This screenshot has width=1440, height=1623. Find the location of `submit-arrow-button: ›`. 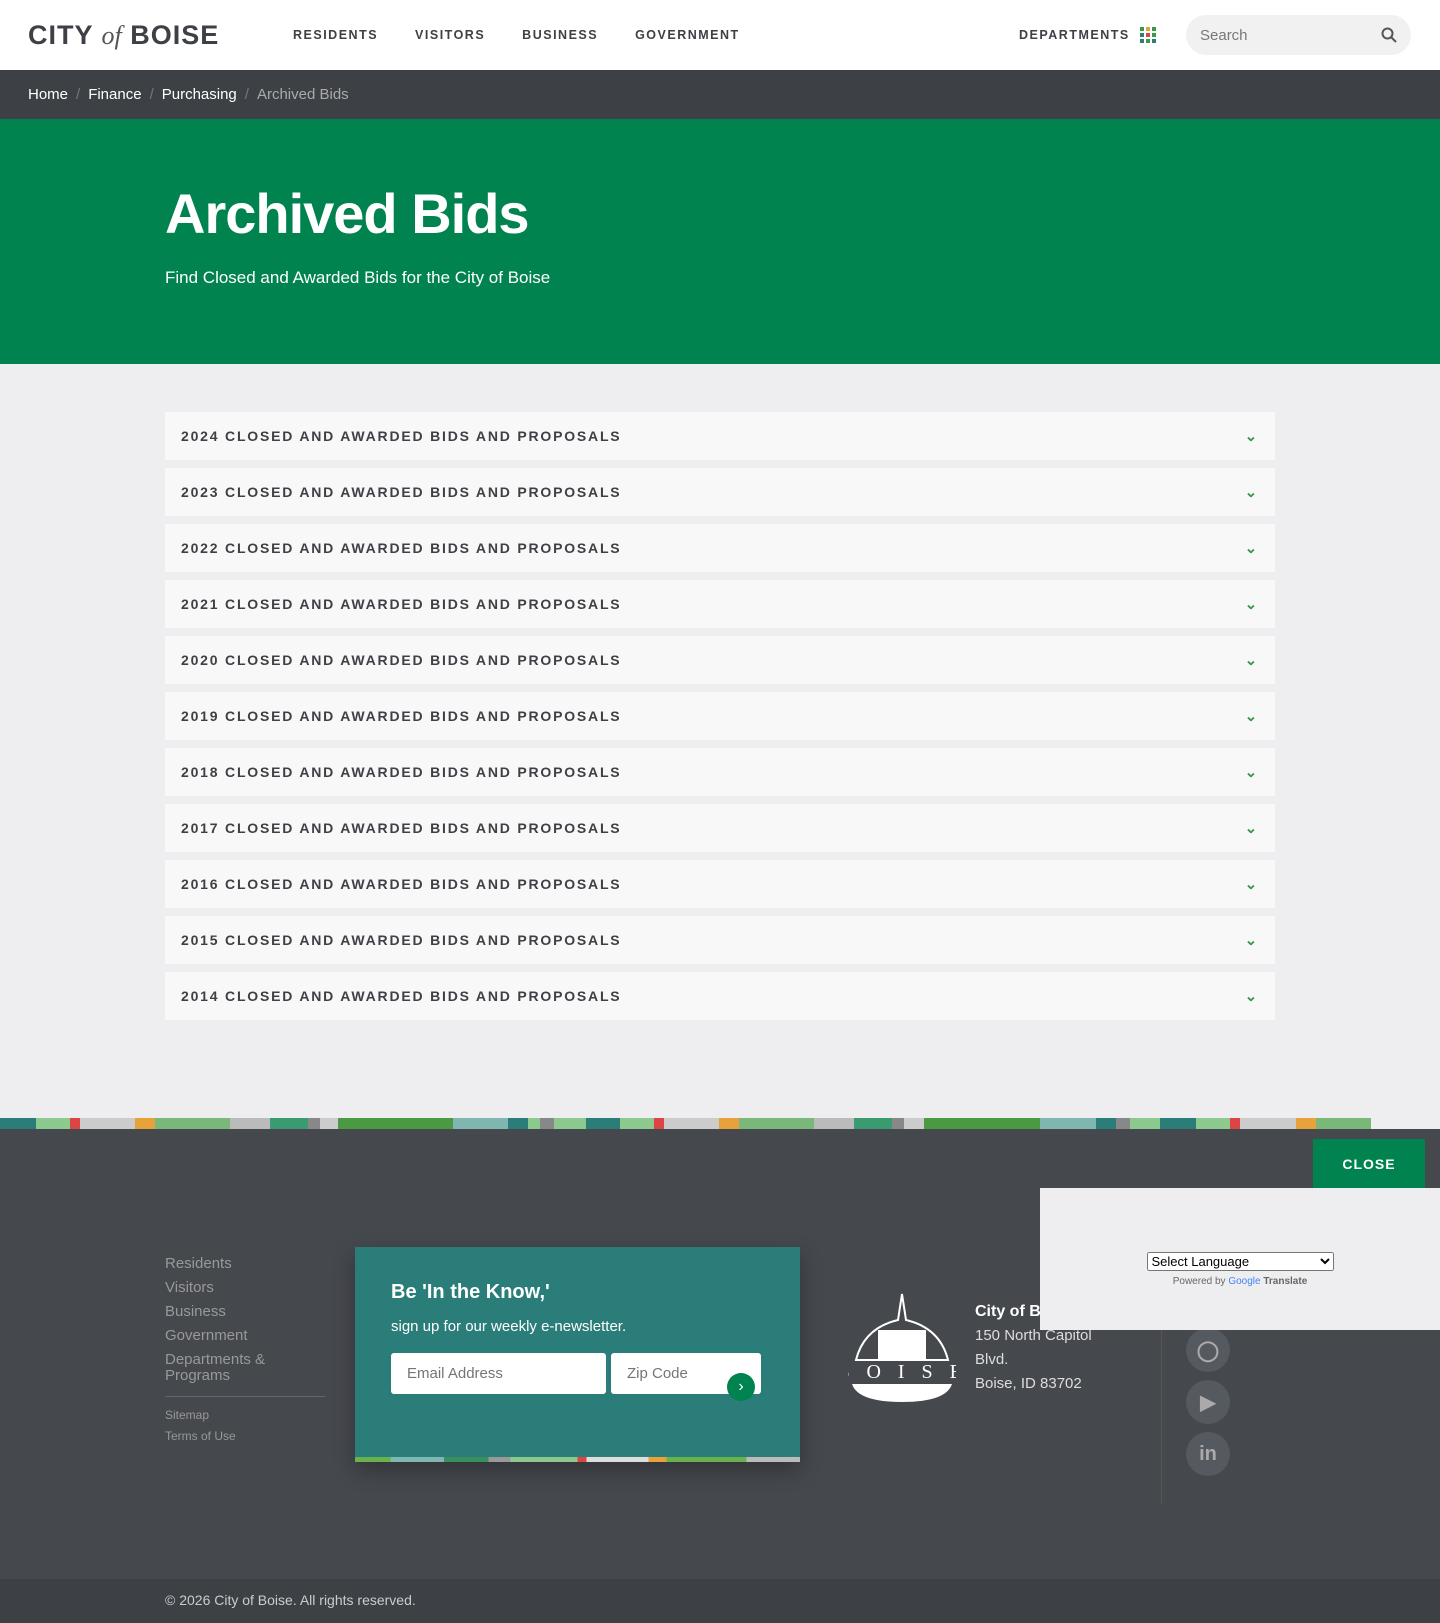

submit-arrow-button: › is located at coordinates (741, 1387).